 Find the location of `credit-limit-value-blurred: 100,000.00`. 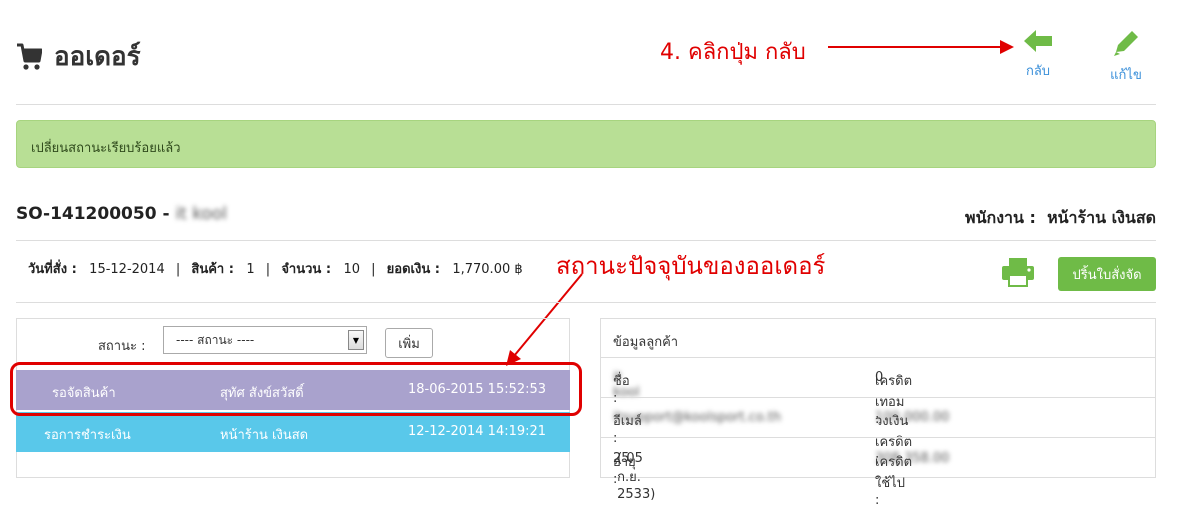

credit-limit-value-blurred: 100,000.00 is located at coordinates (912, 417).